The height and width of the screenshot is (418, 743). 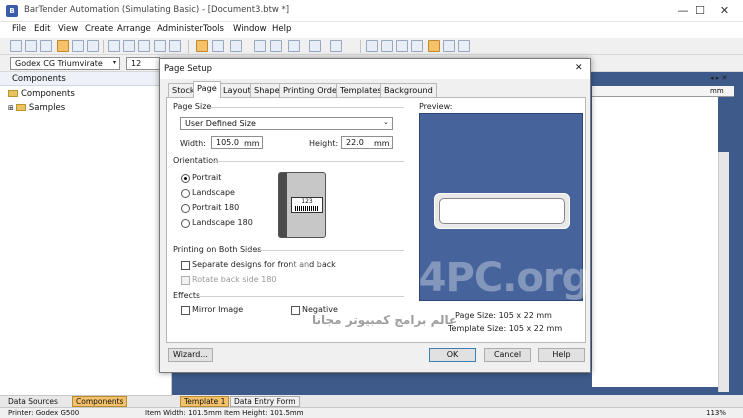 What do you see at coordinates (185, 310) in the screenshot?
I see `mirror-image-checkbox` at bounding box center [185, 310].